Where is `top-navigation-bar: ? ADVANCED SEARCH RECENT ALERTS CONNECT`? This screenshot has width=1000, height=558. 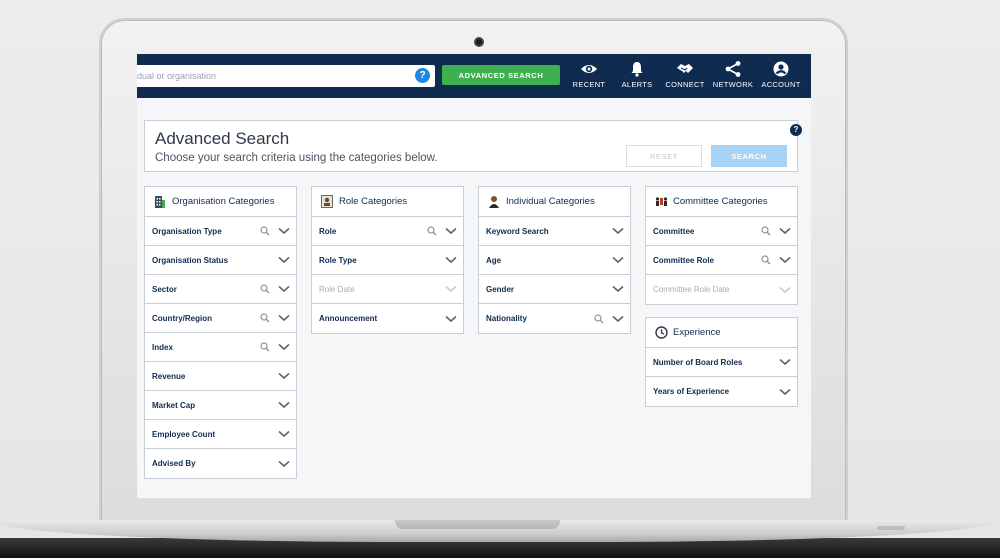
top-navigation-bar: ? ADVANCED SEARCH RECENT ALERTS CONNECT is located at coordinates (474, 76).